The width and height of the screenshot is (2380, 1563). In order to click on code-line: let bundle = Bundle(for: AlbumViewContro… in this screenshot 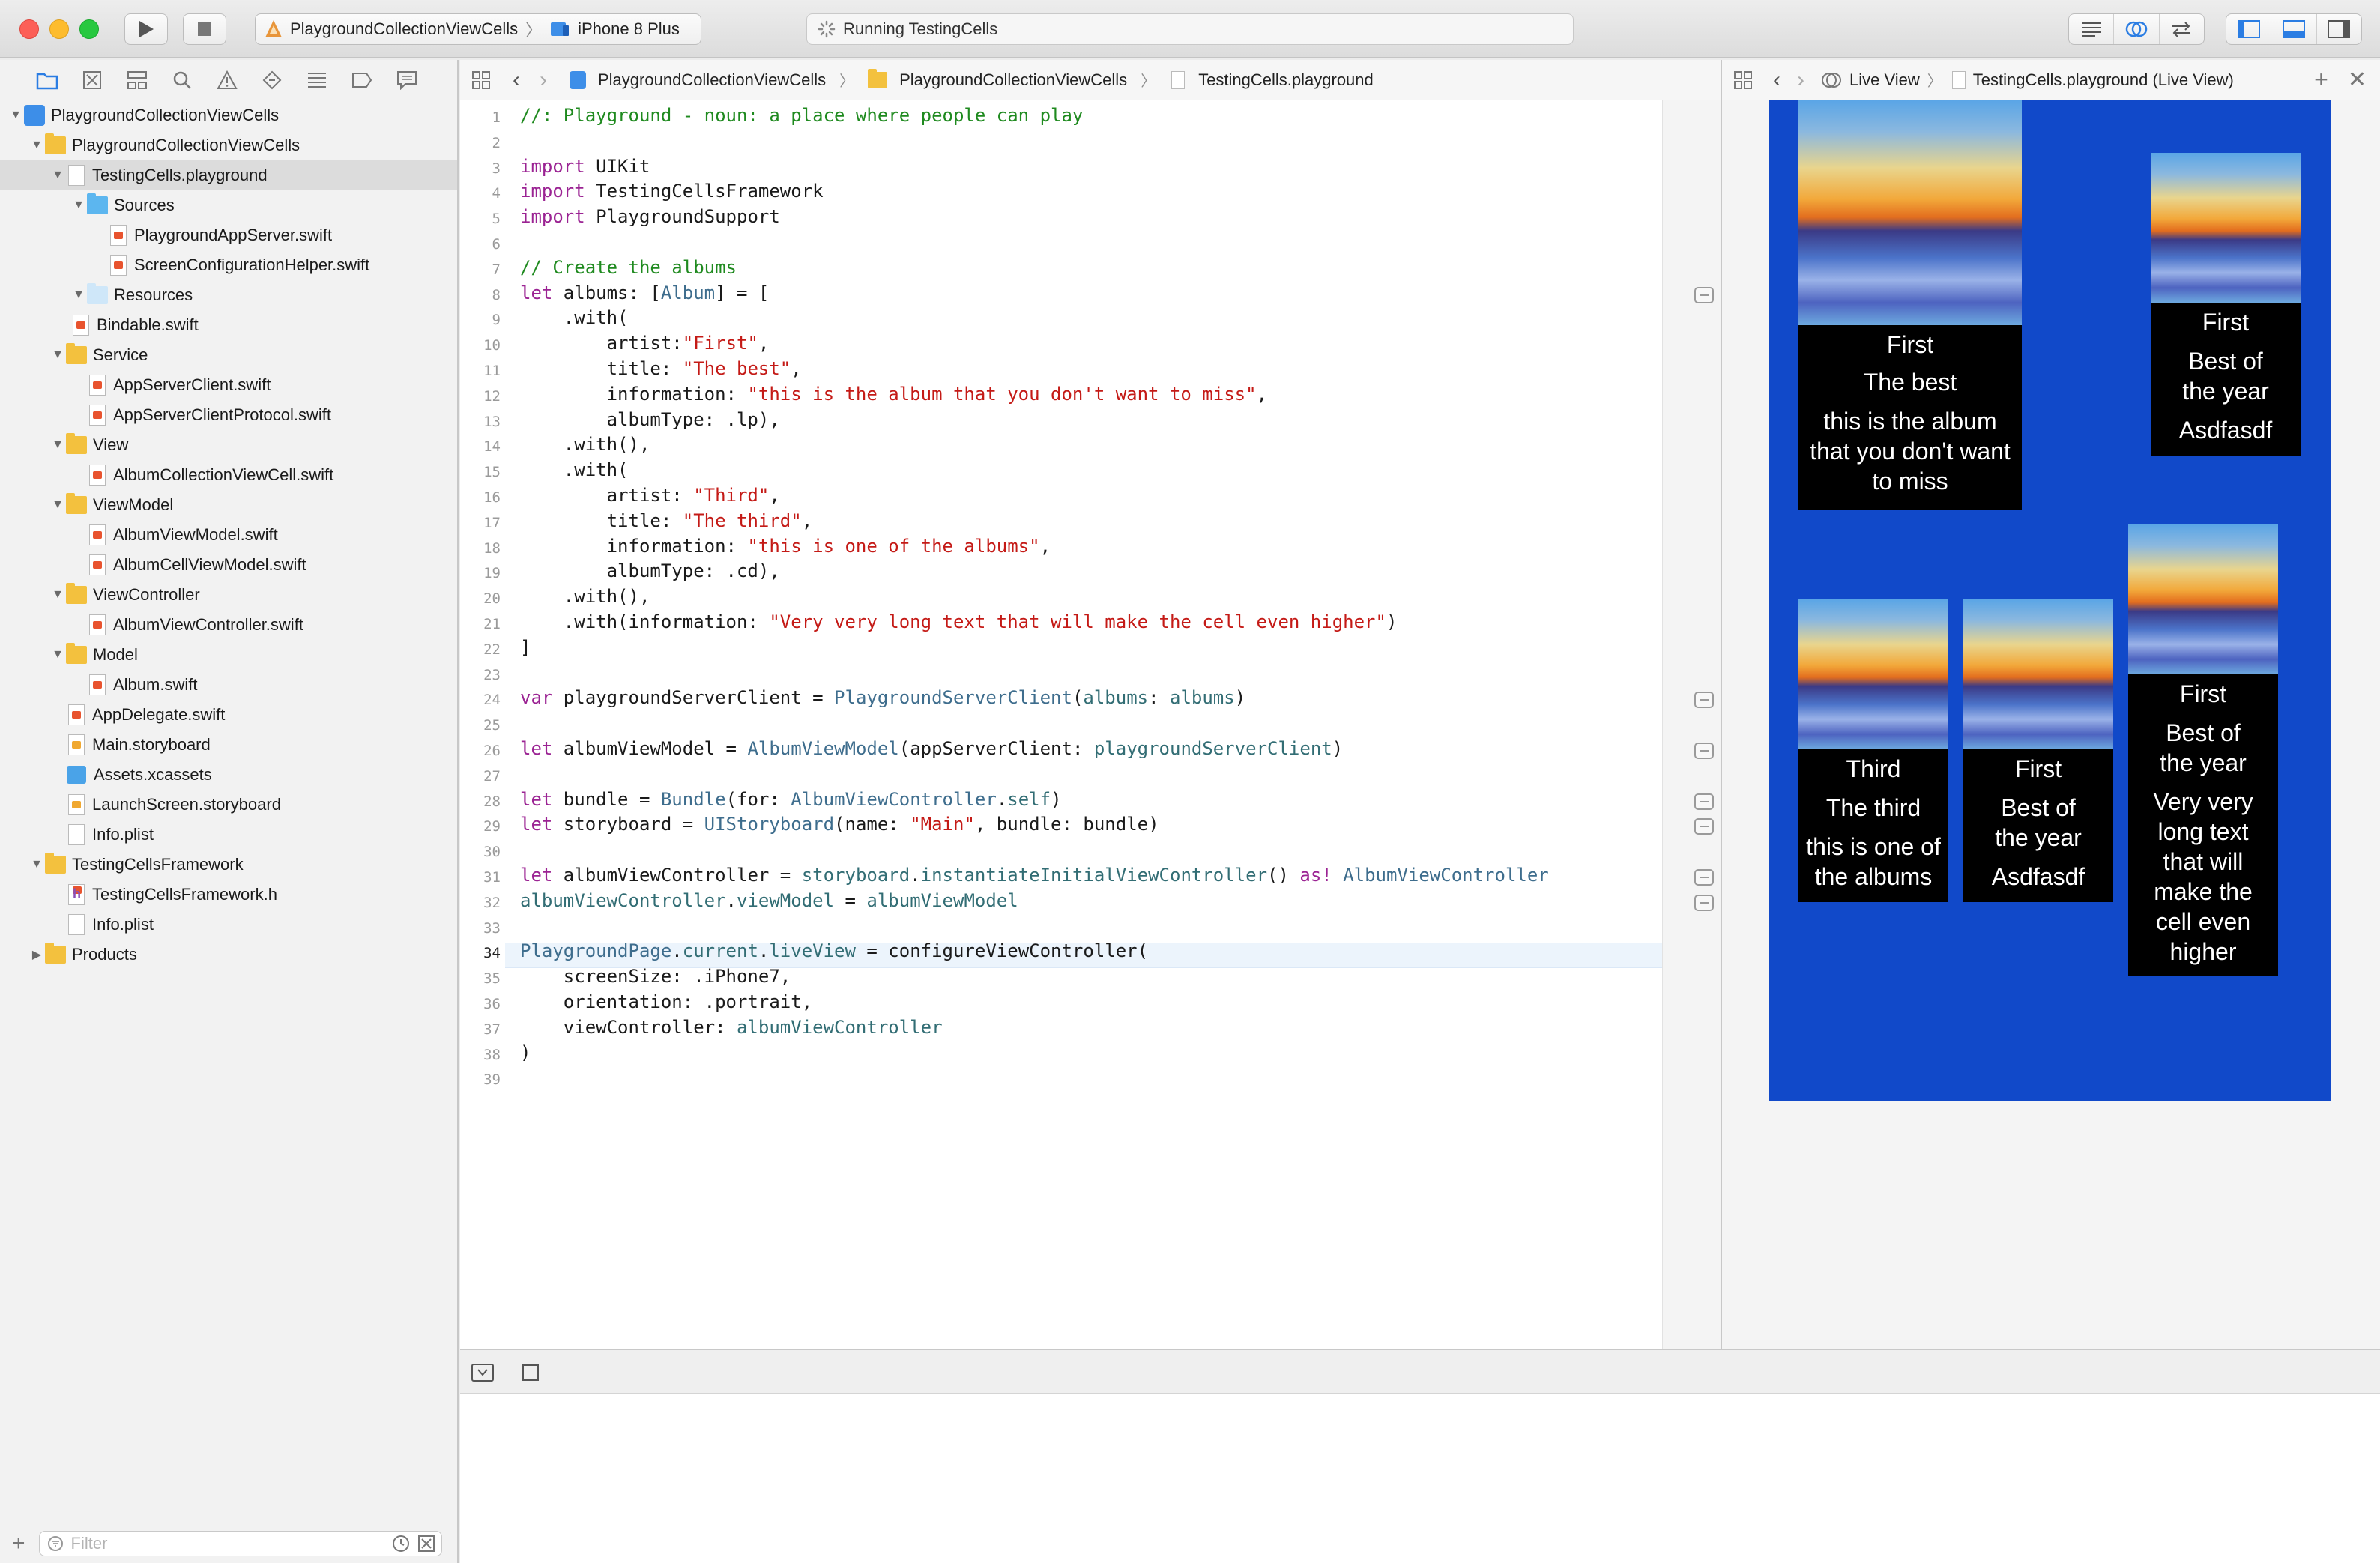, I will do `click(791, 799)`.